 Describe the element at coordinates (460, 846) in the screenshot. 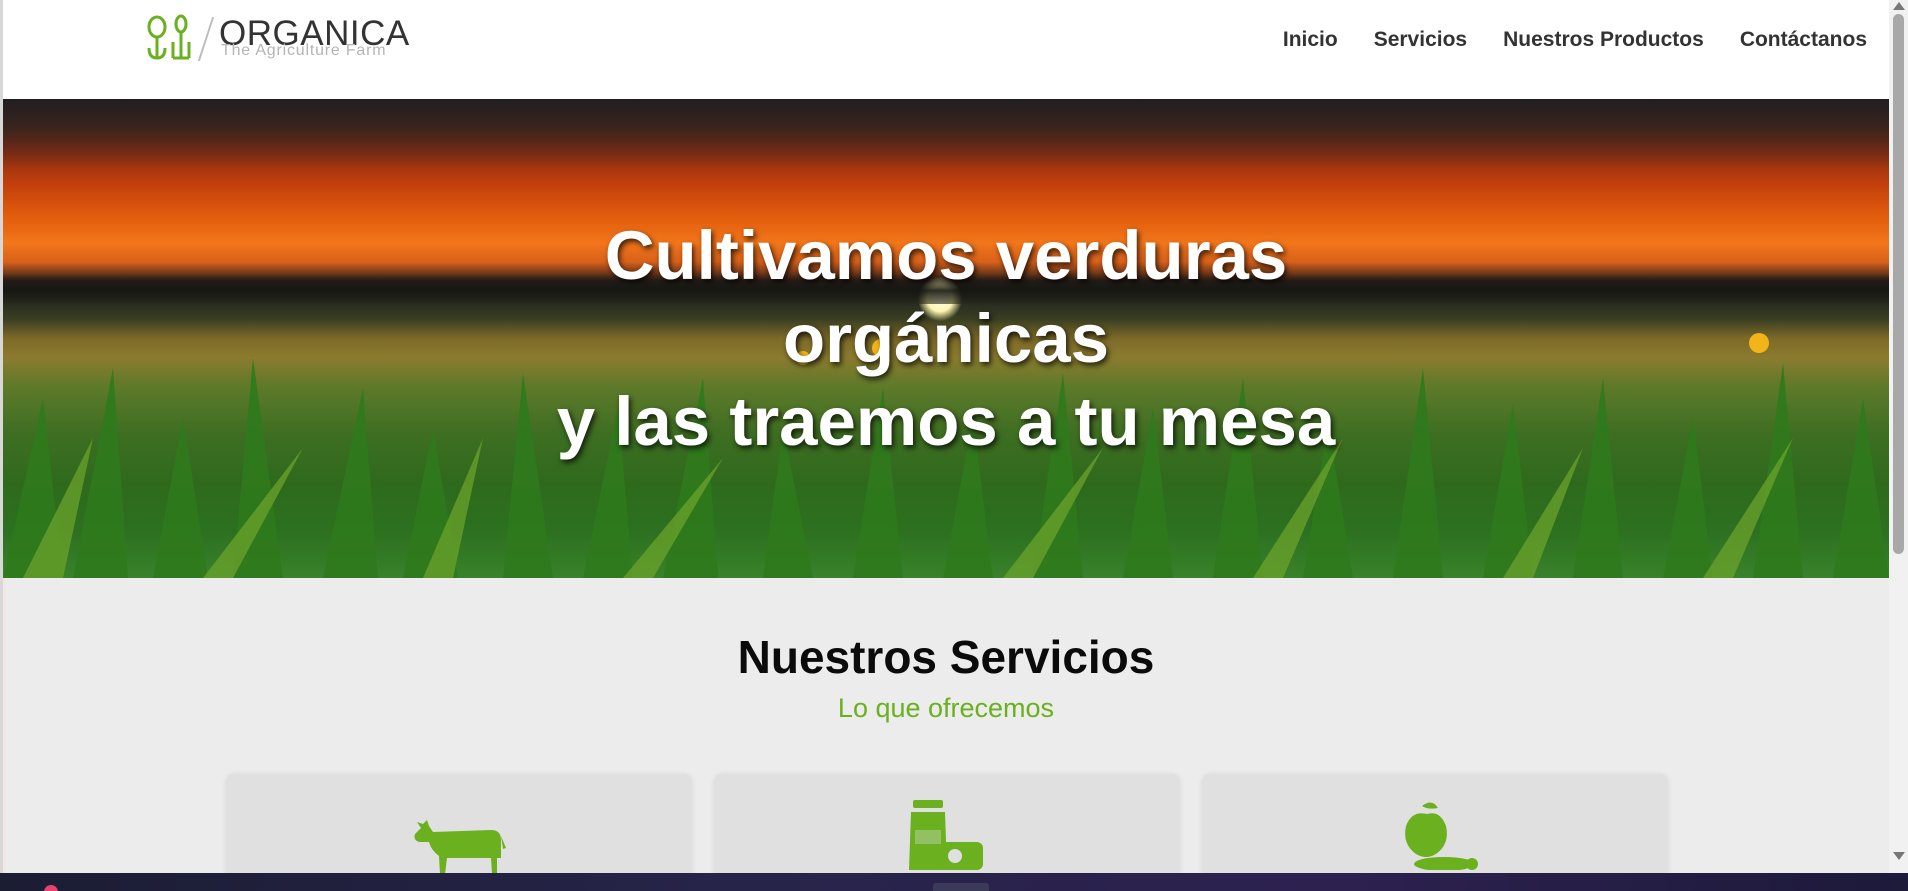

I see `cow-icon` at that location.